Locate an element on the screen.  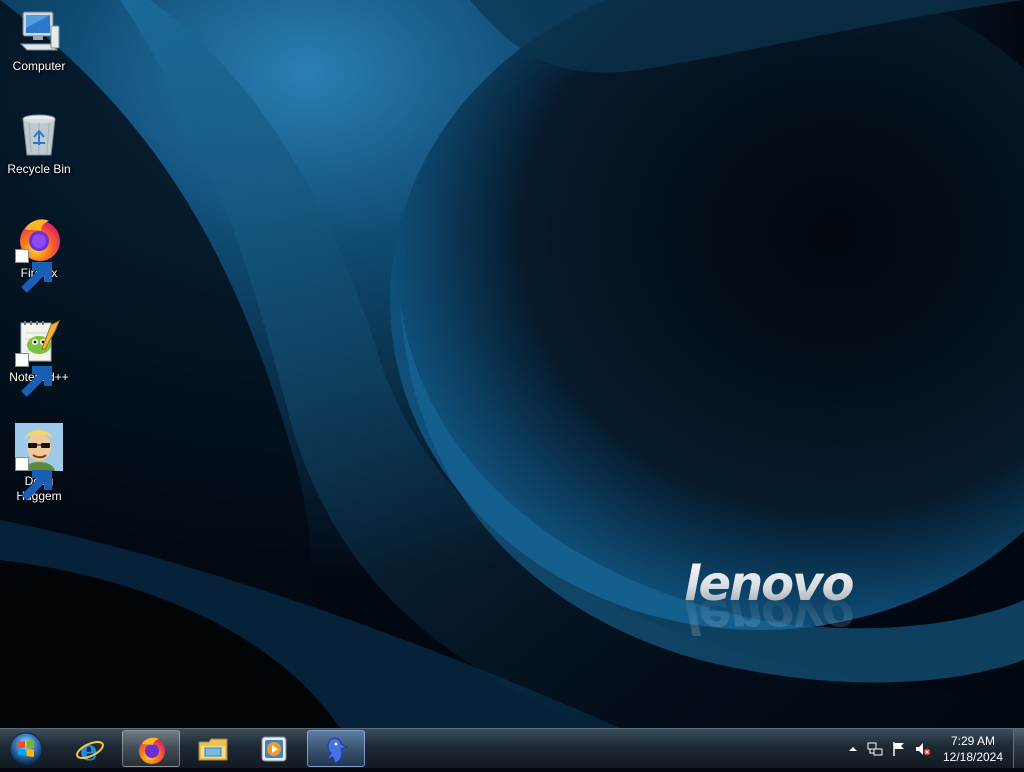
network-icon is located at coordinates (875, 749).